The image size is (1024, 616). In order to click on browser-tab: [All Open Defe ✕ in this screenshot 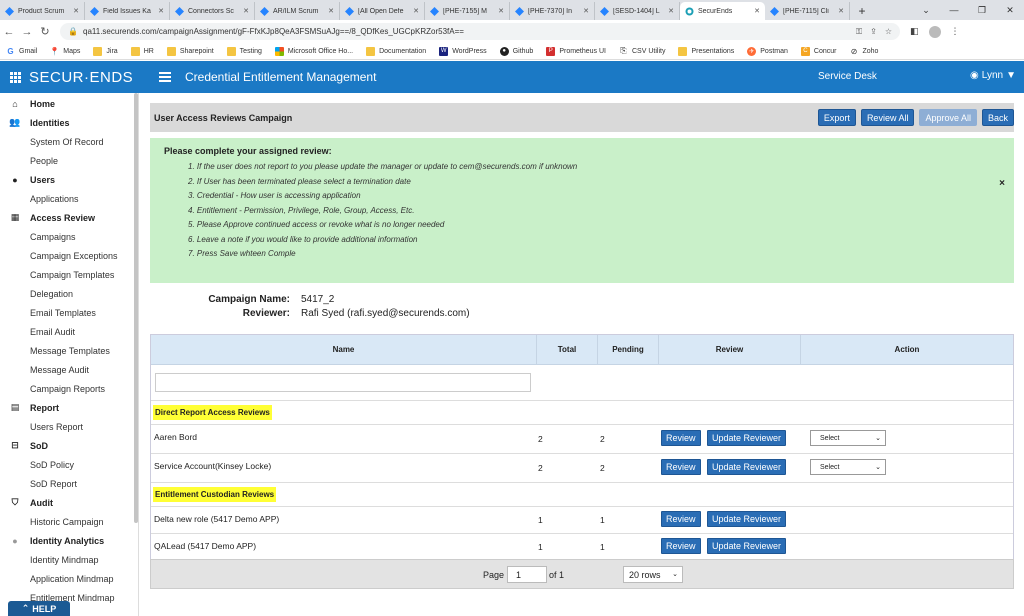, I will do `click(382, 11)`.